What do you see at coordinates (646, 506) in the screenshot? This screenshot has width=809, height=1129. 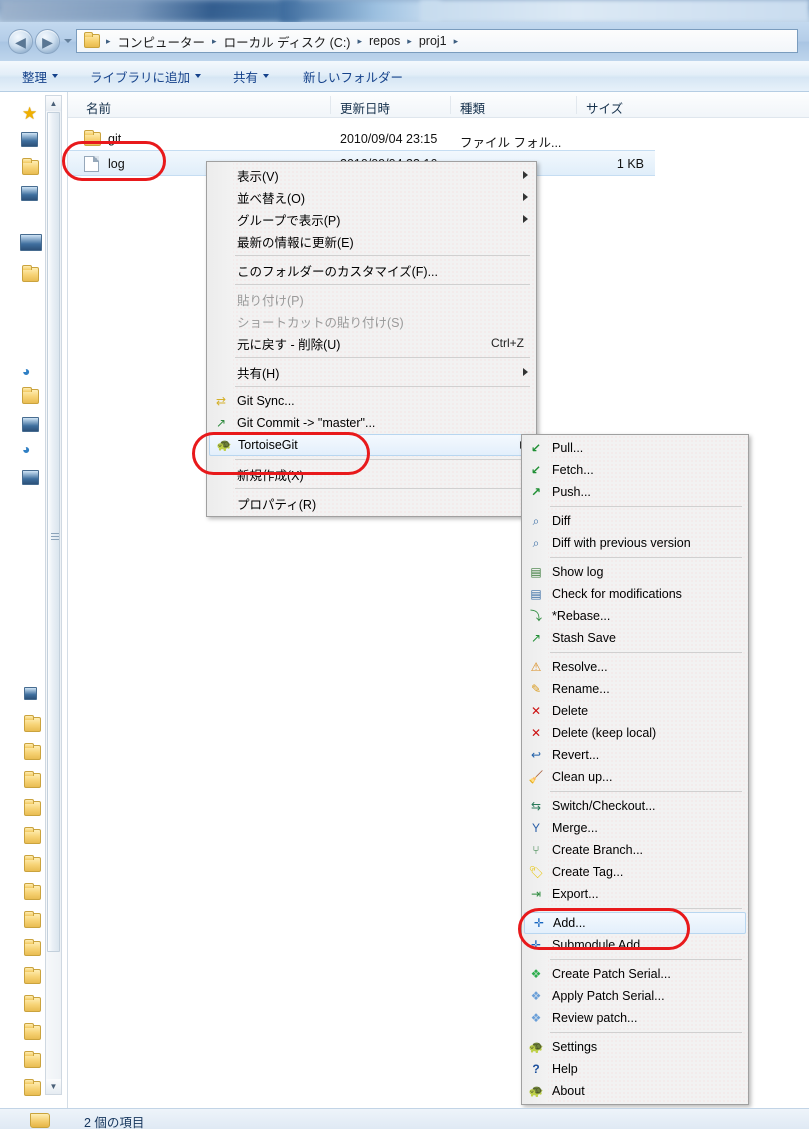 I see `menu-separator` at bounding box center [646, 506].